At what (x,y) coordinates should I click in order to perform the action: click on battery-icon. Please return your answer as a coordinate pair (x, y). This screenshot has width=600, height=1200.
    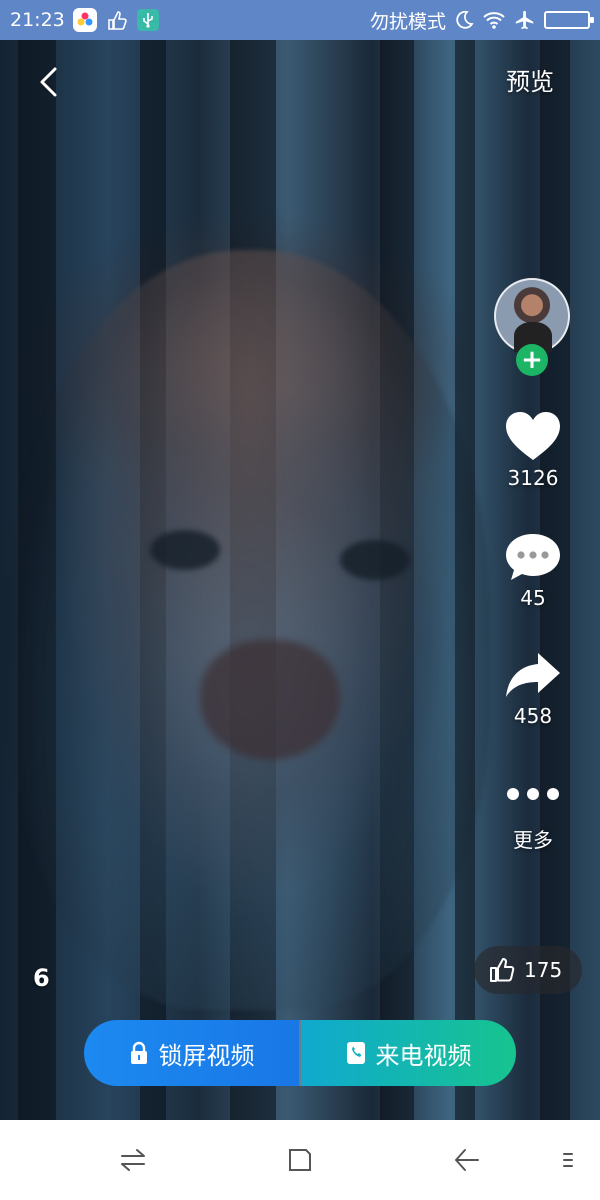
    Looking at the image, I should click on (569, 20).